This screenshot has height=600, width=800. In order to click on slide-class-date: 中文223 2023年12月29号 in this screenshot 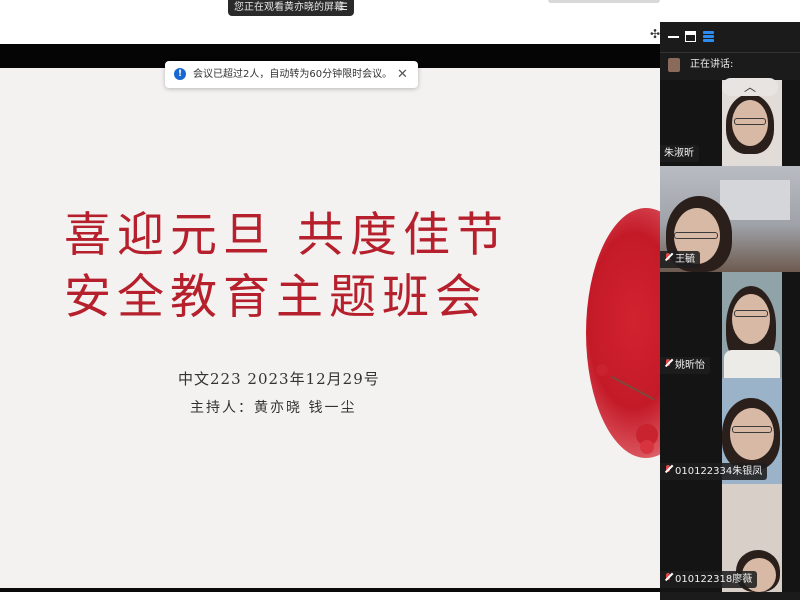, I will do `click(279, 379)`.